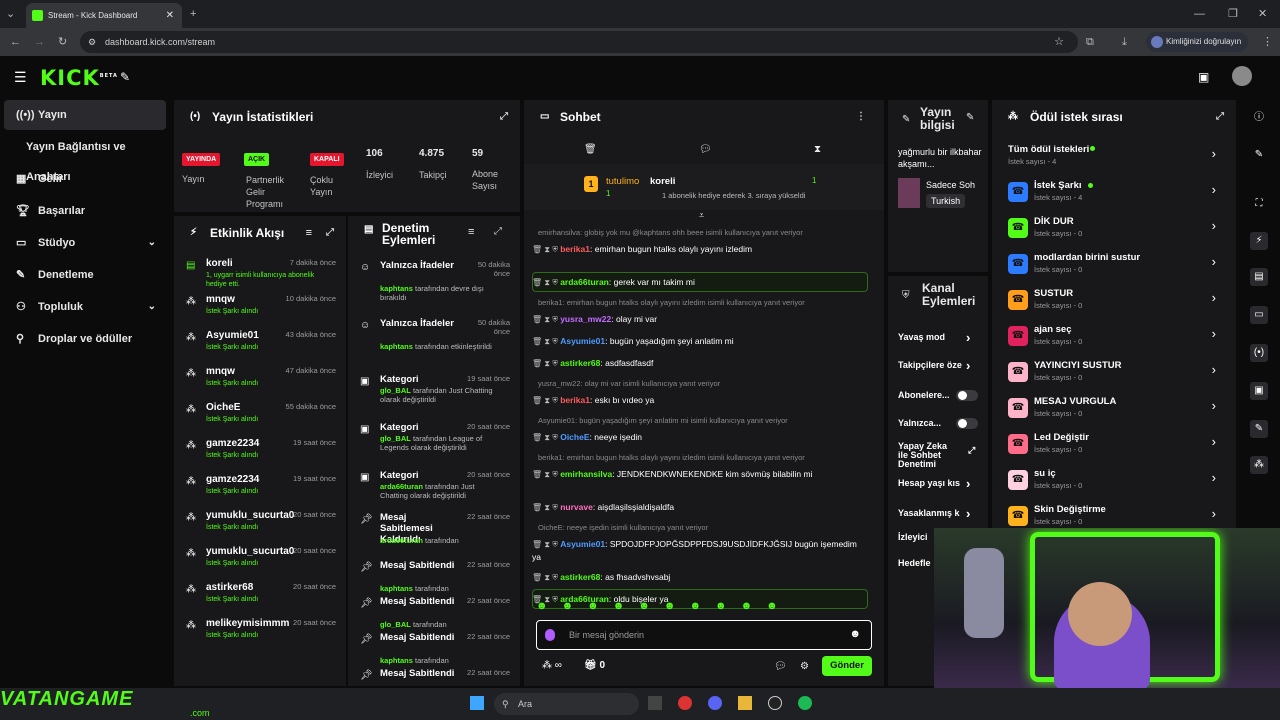 Image resolution: width=1280 pixels, height=720 pixels. What do you see at coordinates (550, 635) in the screenshot?
I see `microphone-icon` at bounding box center [550, 635].